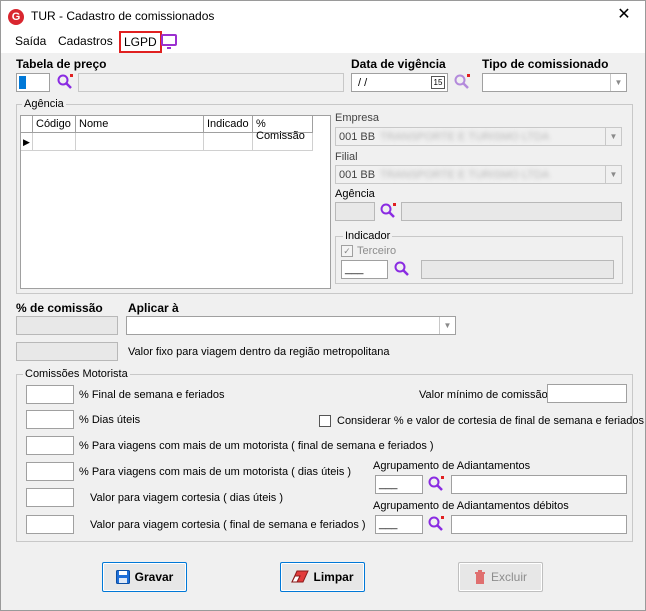 The width and height of the screenshot is (646, 611). What do you see at coordinates (140, 124) in the screenshot?
I see `grid-col-nome: Nome` at bounding box center [140, 124].